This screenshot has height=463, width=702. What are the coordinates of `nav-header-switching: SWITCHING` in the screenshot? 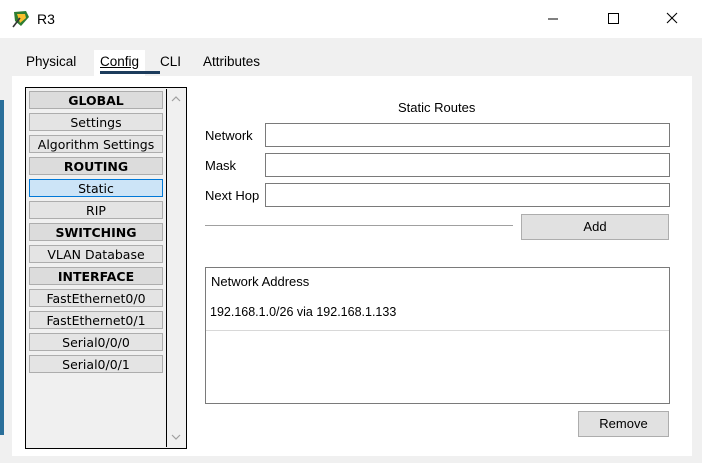 It's located at (96, 232).